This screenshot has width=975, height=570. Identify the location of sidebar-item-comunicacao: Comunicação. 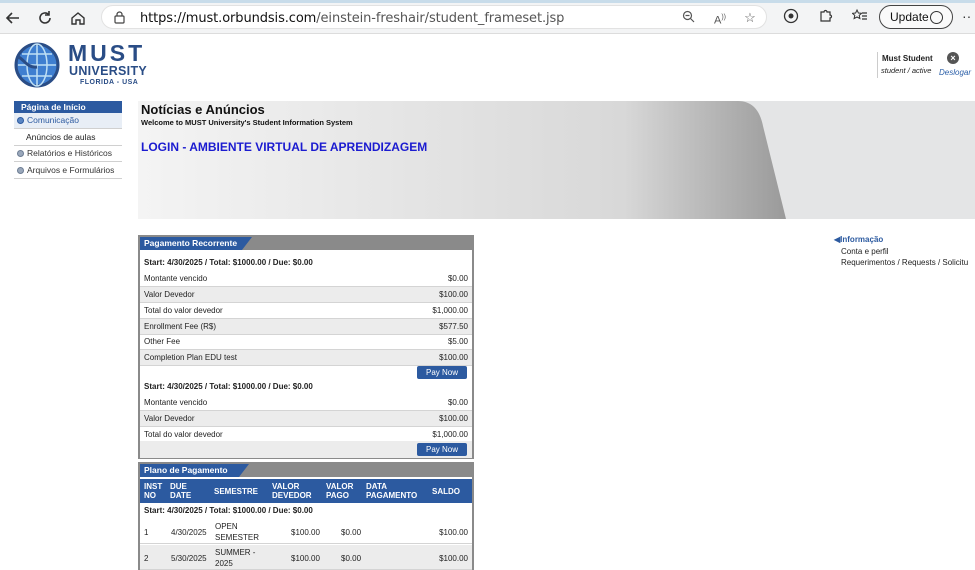
(68, 121).